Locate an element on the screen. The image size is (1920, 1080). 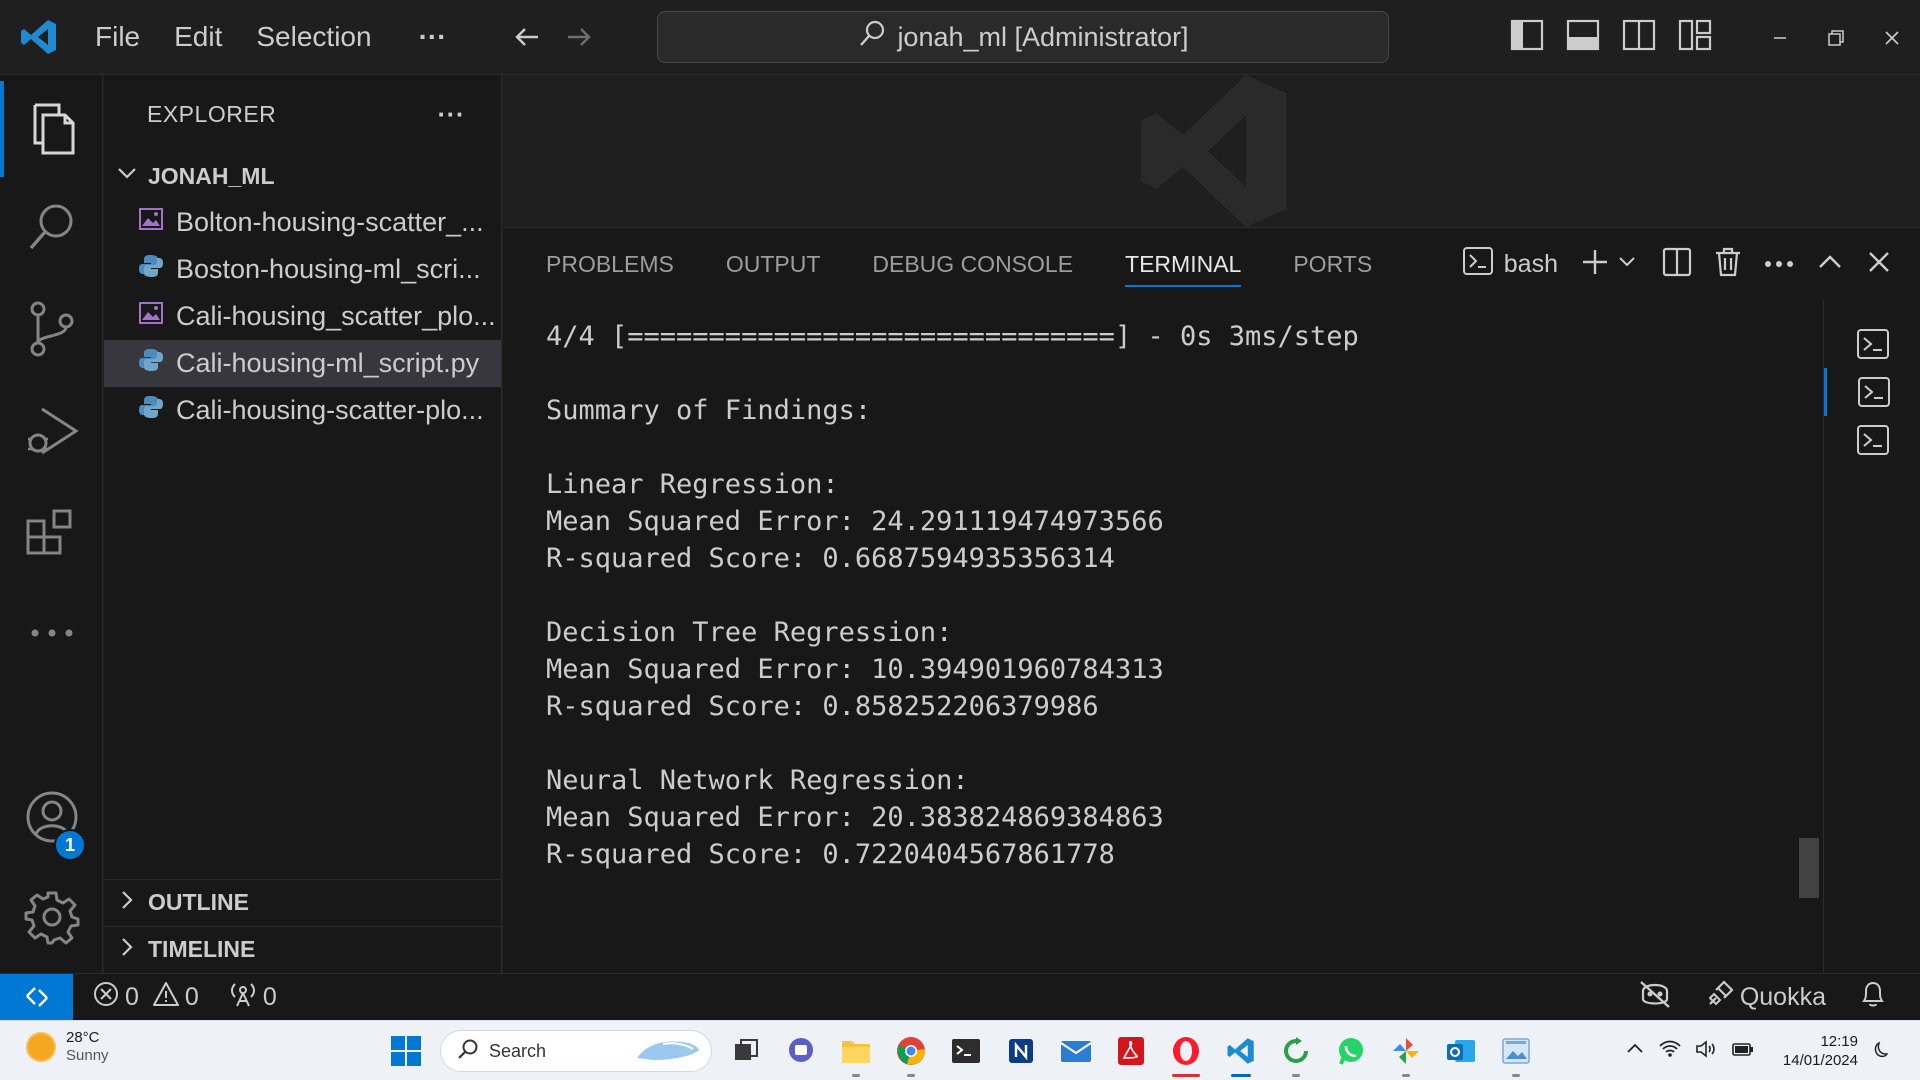
close-panel-icon is located at coordinates (1879, 264).